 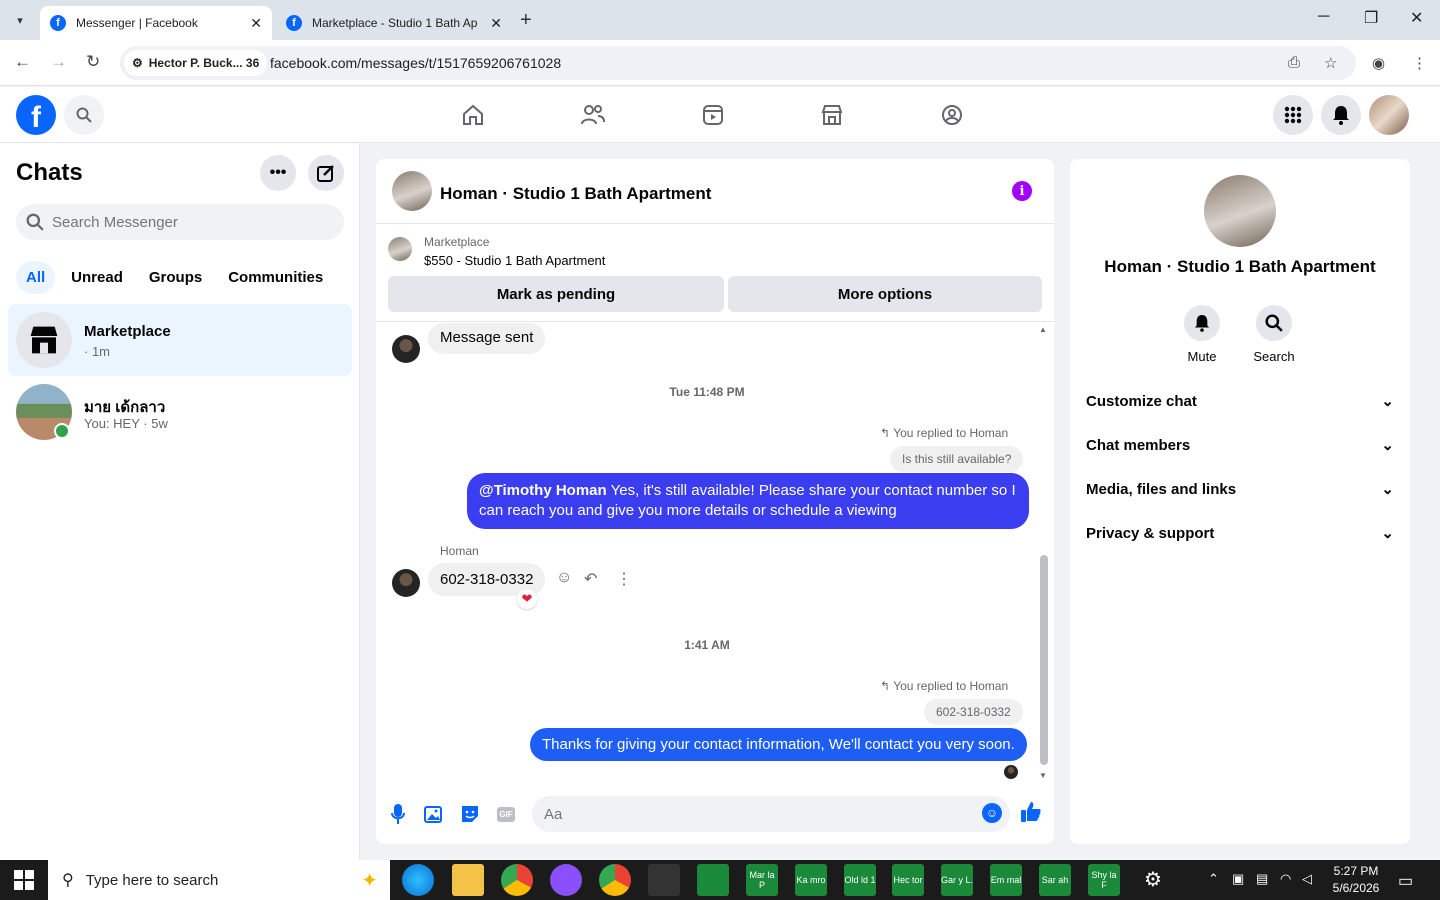 I want to click on bookmark-star-icon: ☆, so click(x=1330, y=63).